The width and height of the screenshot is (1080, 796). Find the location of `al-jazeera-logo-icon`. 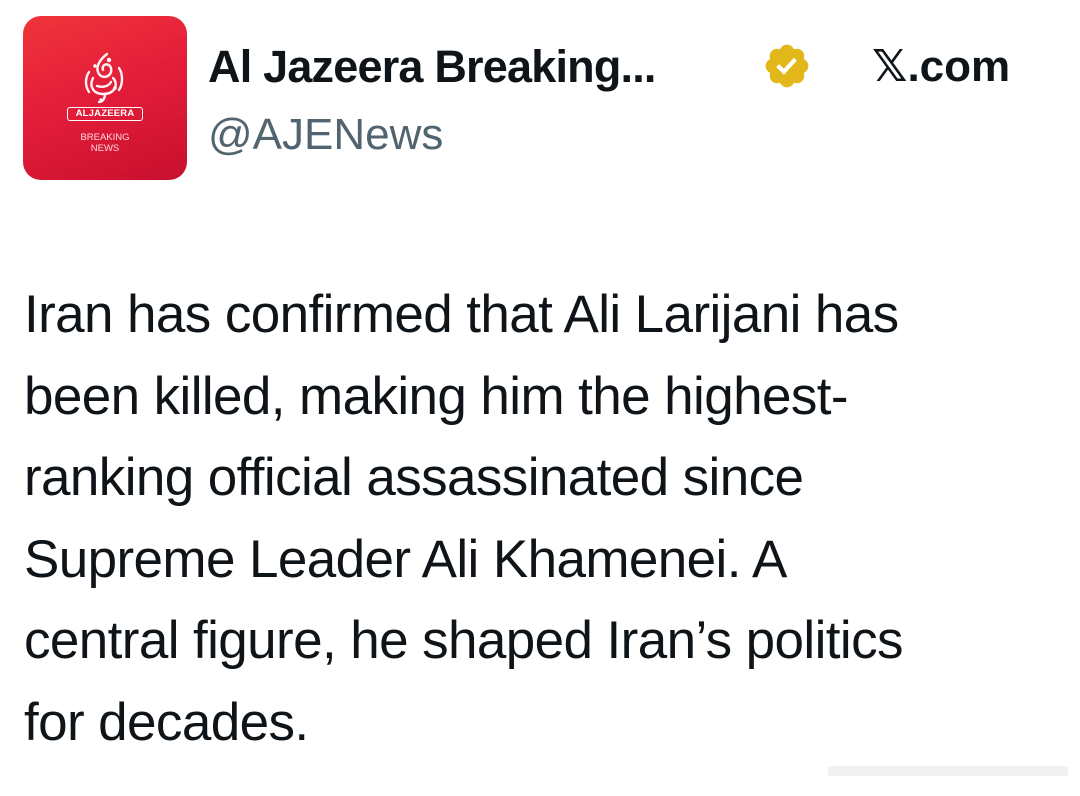

al-jazeera-logo-icon is located at coordinates (104, 78).